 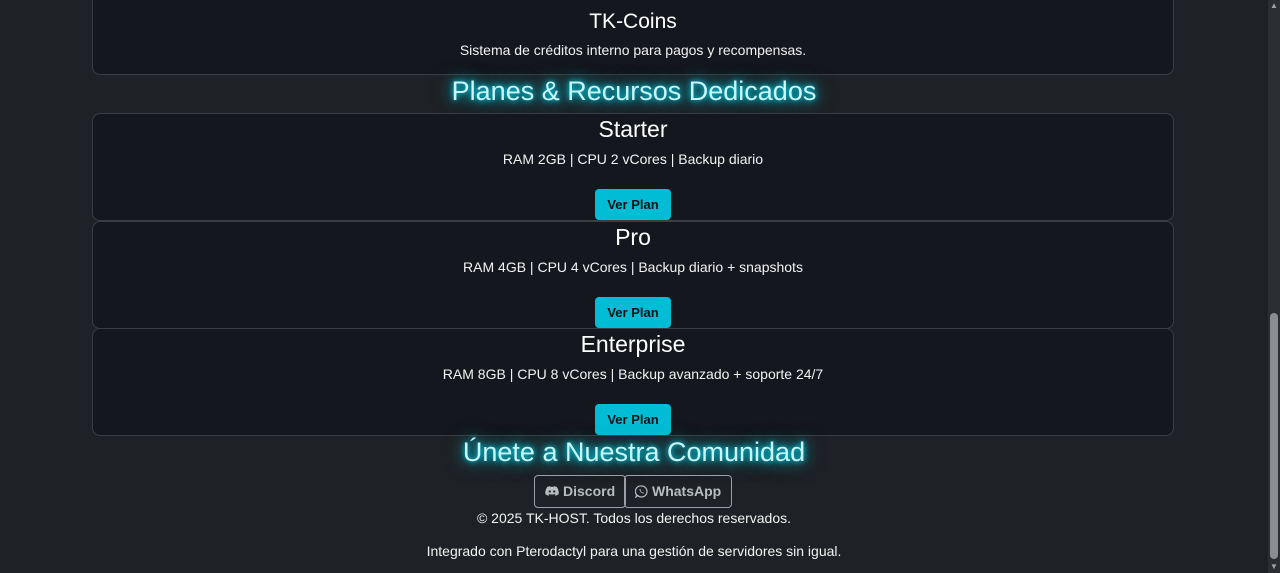 I want to click on plan-name: Pro, so click(x=633, y=237).